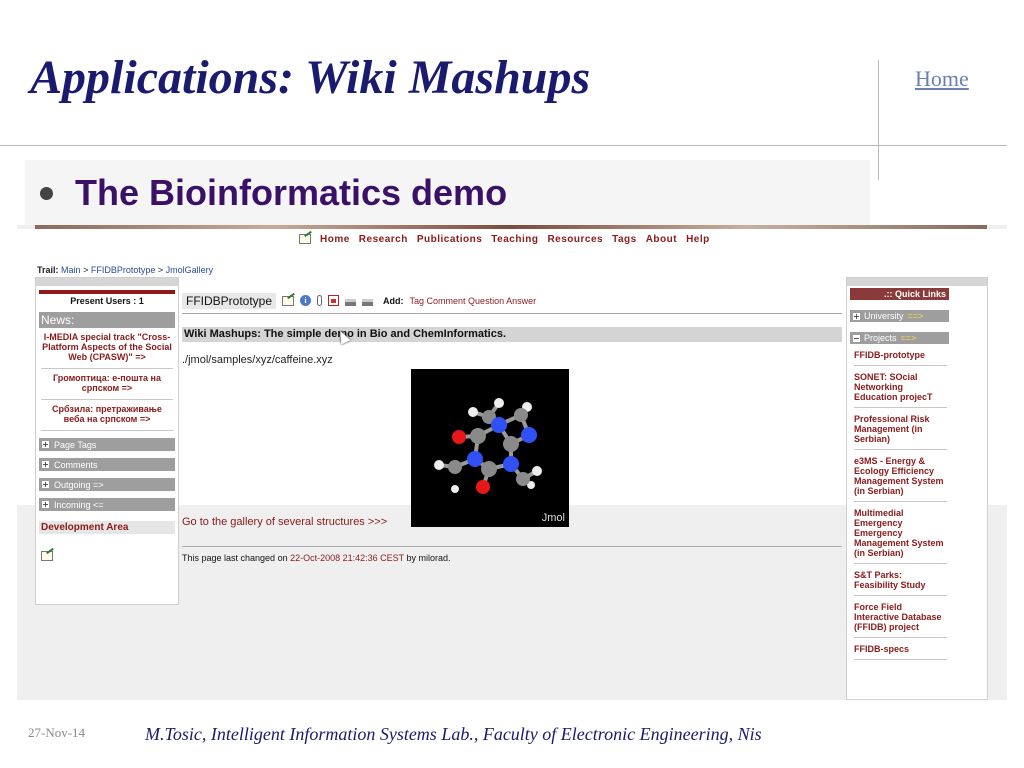  What do you see at coordinates (900, 649) in the screenshot?
I see `project-link: FFIDB-specs` at bounding box center [900, 649].